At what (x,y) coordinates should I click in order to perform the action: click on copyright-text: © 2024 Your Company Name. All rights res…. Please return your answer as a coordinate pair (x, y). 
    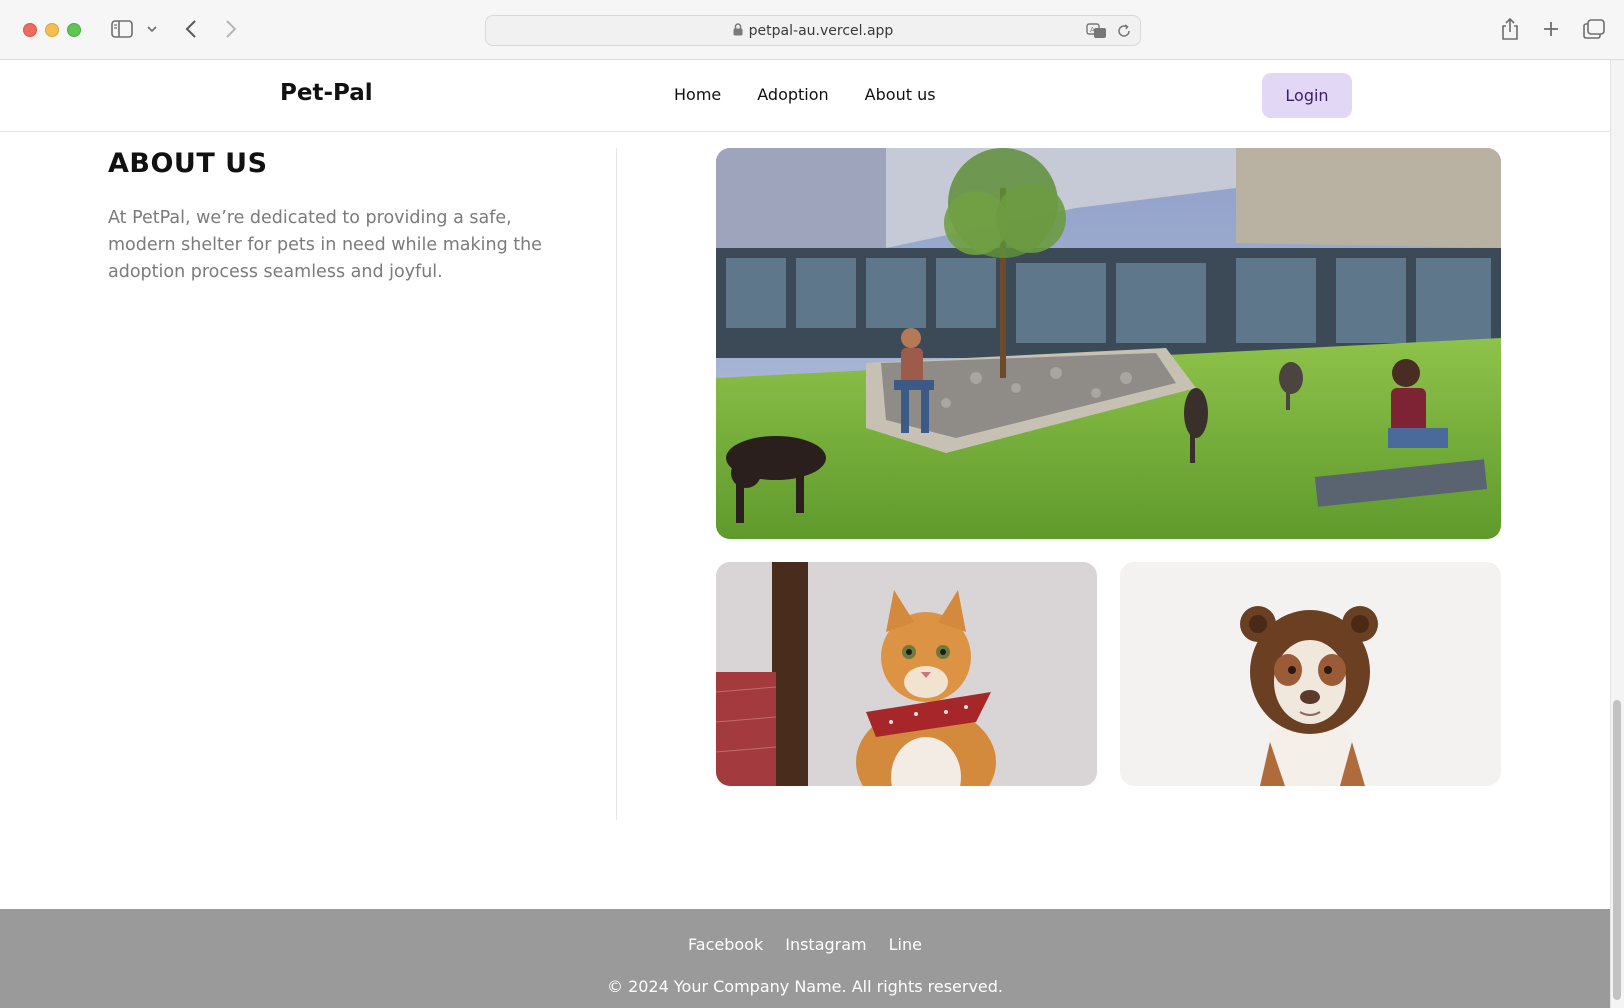
    Looking at the image, I should click on (805, 986).